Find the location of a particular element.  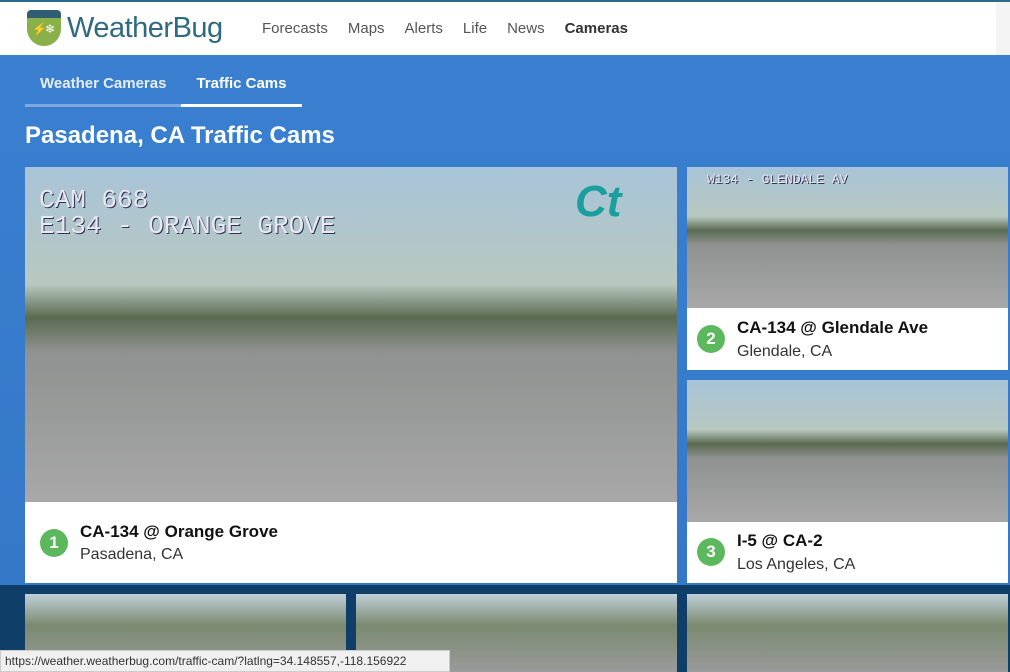

nav-alerts: Alerts is located at coordinates (424, 28).